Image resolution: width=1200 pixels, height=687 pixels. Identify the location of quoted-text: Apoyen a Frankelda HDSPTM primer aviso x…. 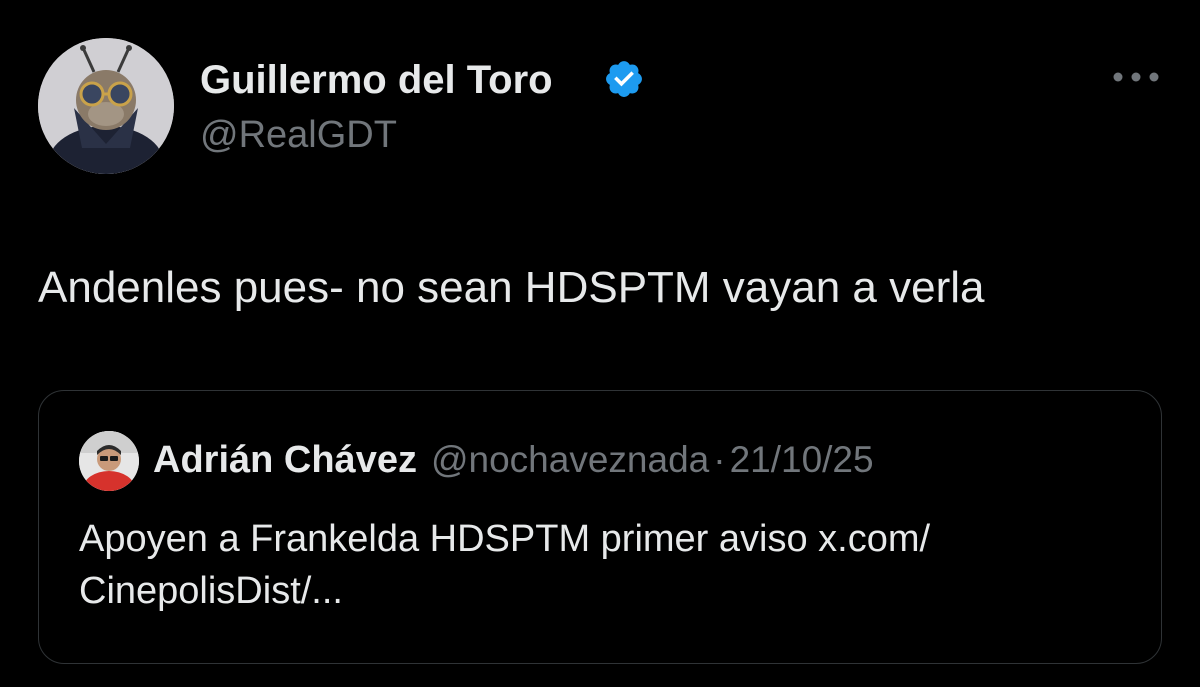
(609, 565).